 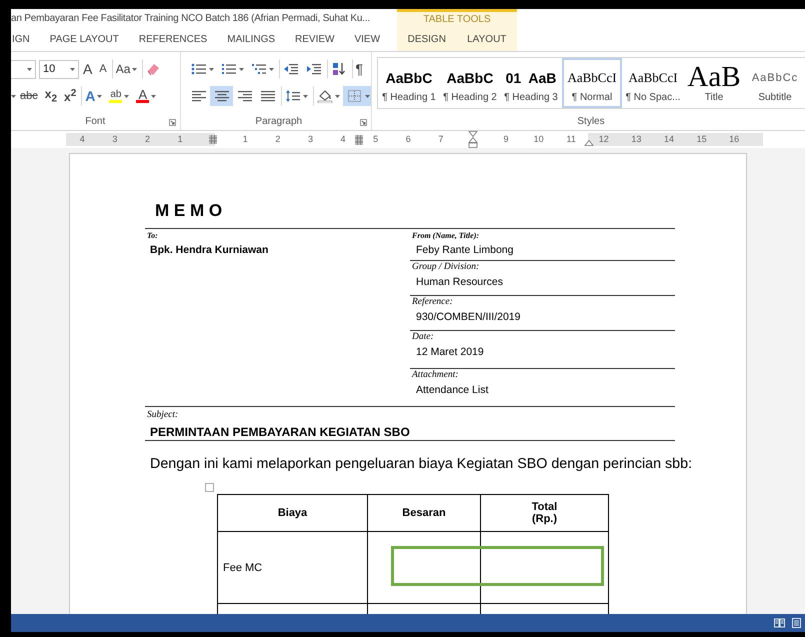 What do you see at coordinates (280, 432) in the screenshot?
I see `subject-text: PERMINTAAN PEMBAYARAN KEGIATAN SBO` at bounding box center [280, 432].